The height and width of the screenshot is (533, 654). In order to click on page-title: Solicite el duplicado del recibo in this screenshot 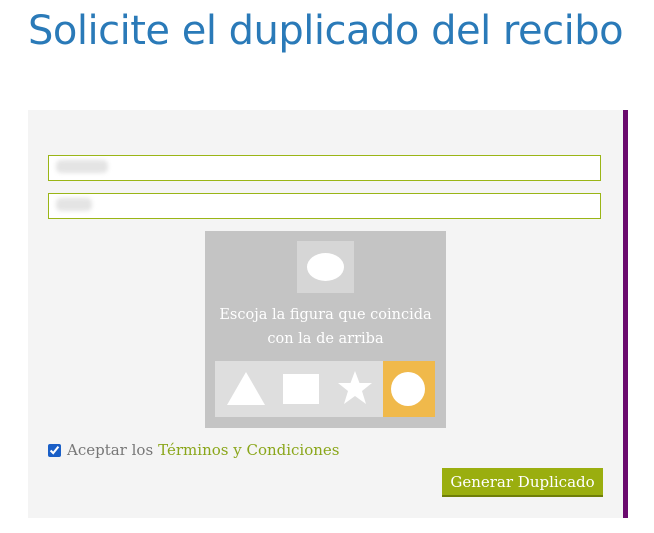, I will do `click(326, 31)`.